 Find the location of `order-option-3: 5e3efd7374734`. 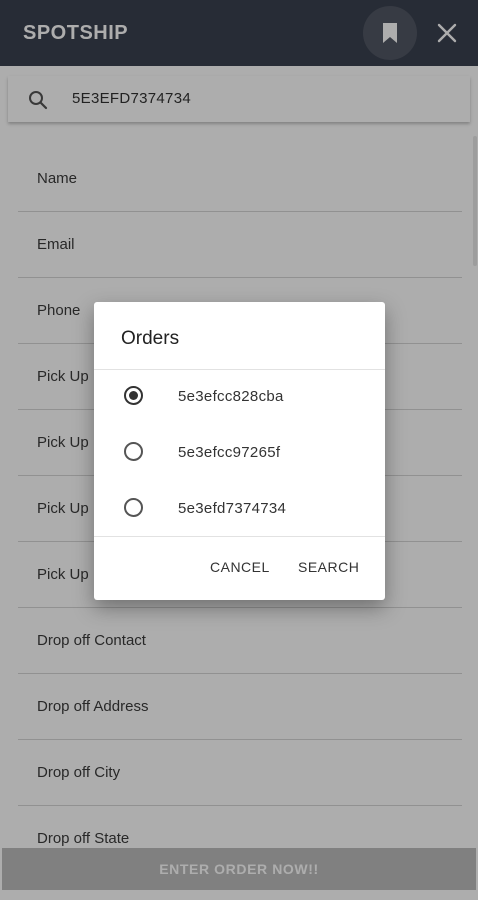

order-option-3: 5e3efd7374734 is located at coordinates (239, 510).